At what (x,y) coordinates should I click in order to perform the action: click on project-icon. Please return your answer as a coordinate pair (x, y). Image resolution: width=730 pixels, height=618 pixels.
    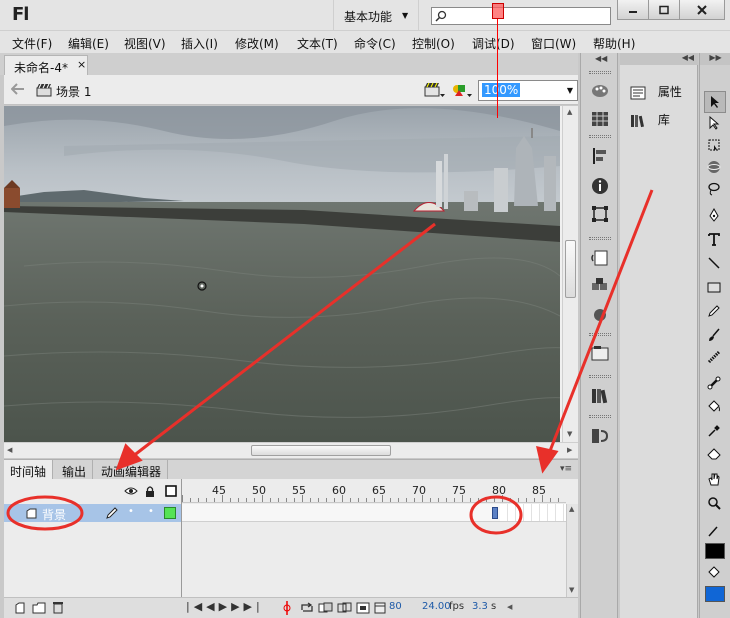
    Looking at the image, I should click on (600, 354).